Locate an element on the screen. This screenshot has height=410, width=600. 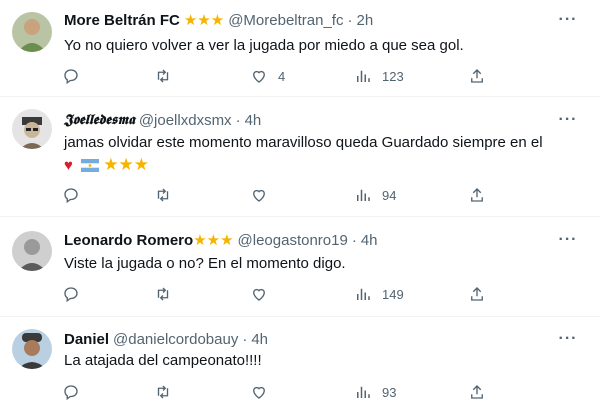
tweet-header: More Beltrán FC ★★★ @Morebeltran_fc · 2h is located at coordinates (218, 20).